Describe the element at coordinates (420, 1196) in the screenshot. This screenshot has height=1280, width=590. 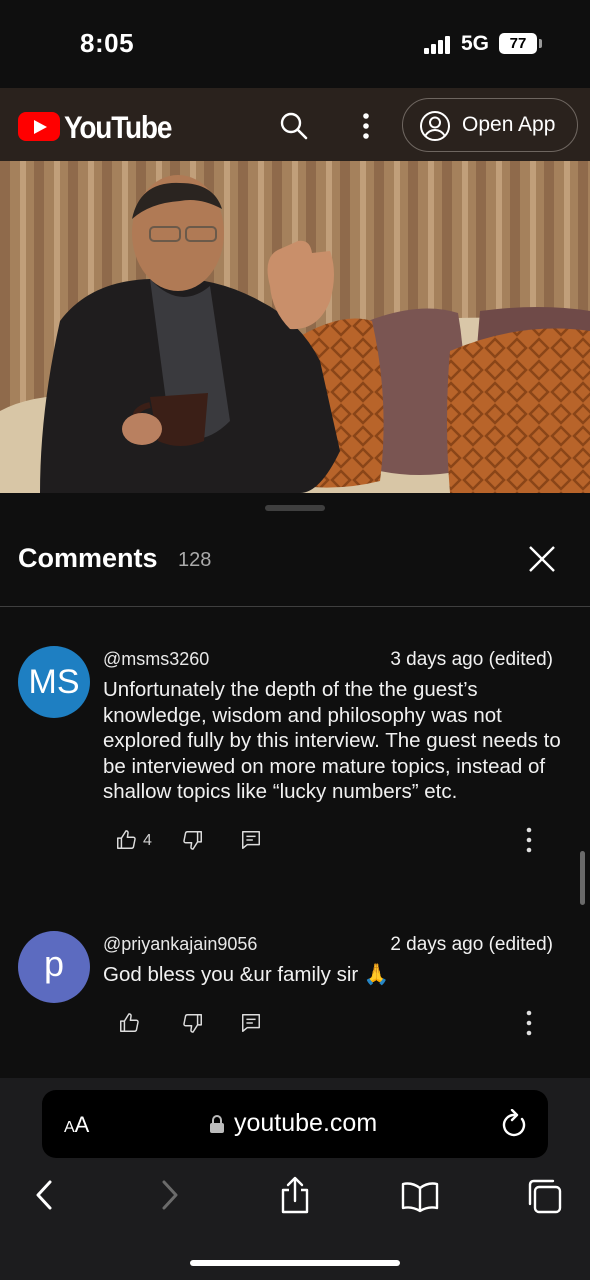
I see `bookmarks-icon` at that location.